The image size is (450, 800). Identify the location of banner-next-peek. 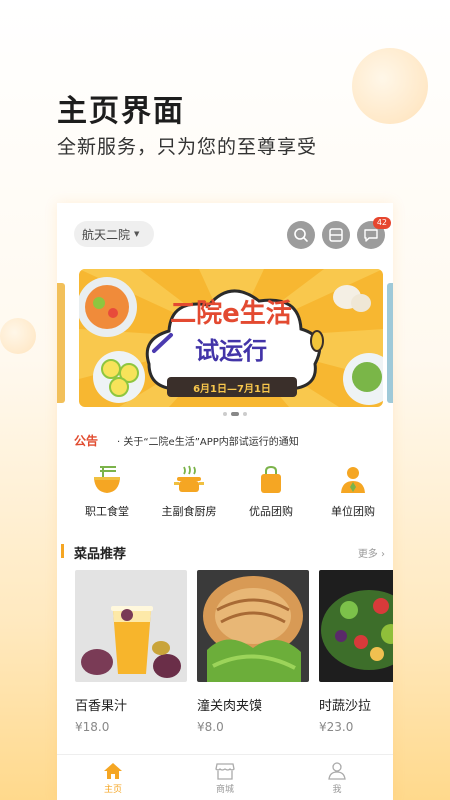
(390, 343).